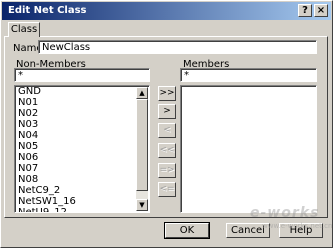  Describe the element at coordinates (177, 47) in the screenshot. I see `name-input: NewClass` at that location.